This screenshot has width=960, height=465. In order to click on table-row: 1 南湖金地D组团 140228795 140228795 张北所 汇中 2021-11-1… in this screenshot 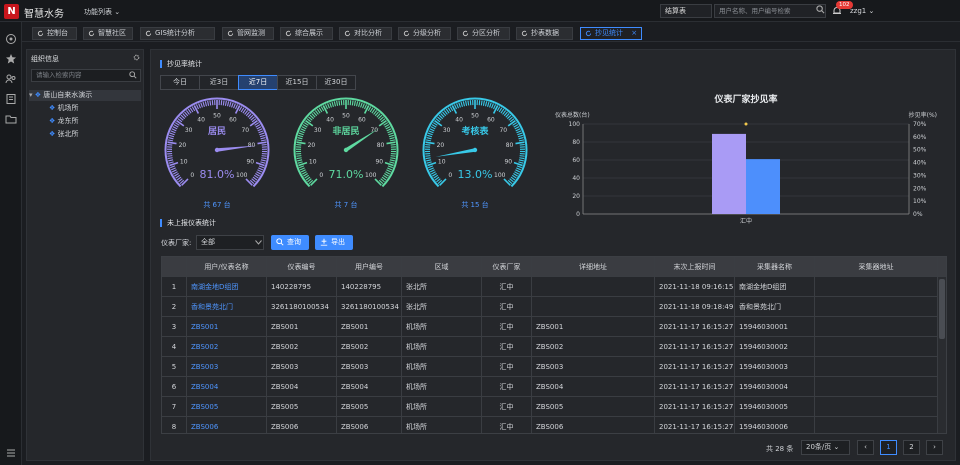, I will do `click(554, 287)`.